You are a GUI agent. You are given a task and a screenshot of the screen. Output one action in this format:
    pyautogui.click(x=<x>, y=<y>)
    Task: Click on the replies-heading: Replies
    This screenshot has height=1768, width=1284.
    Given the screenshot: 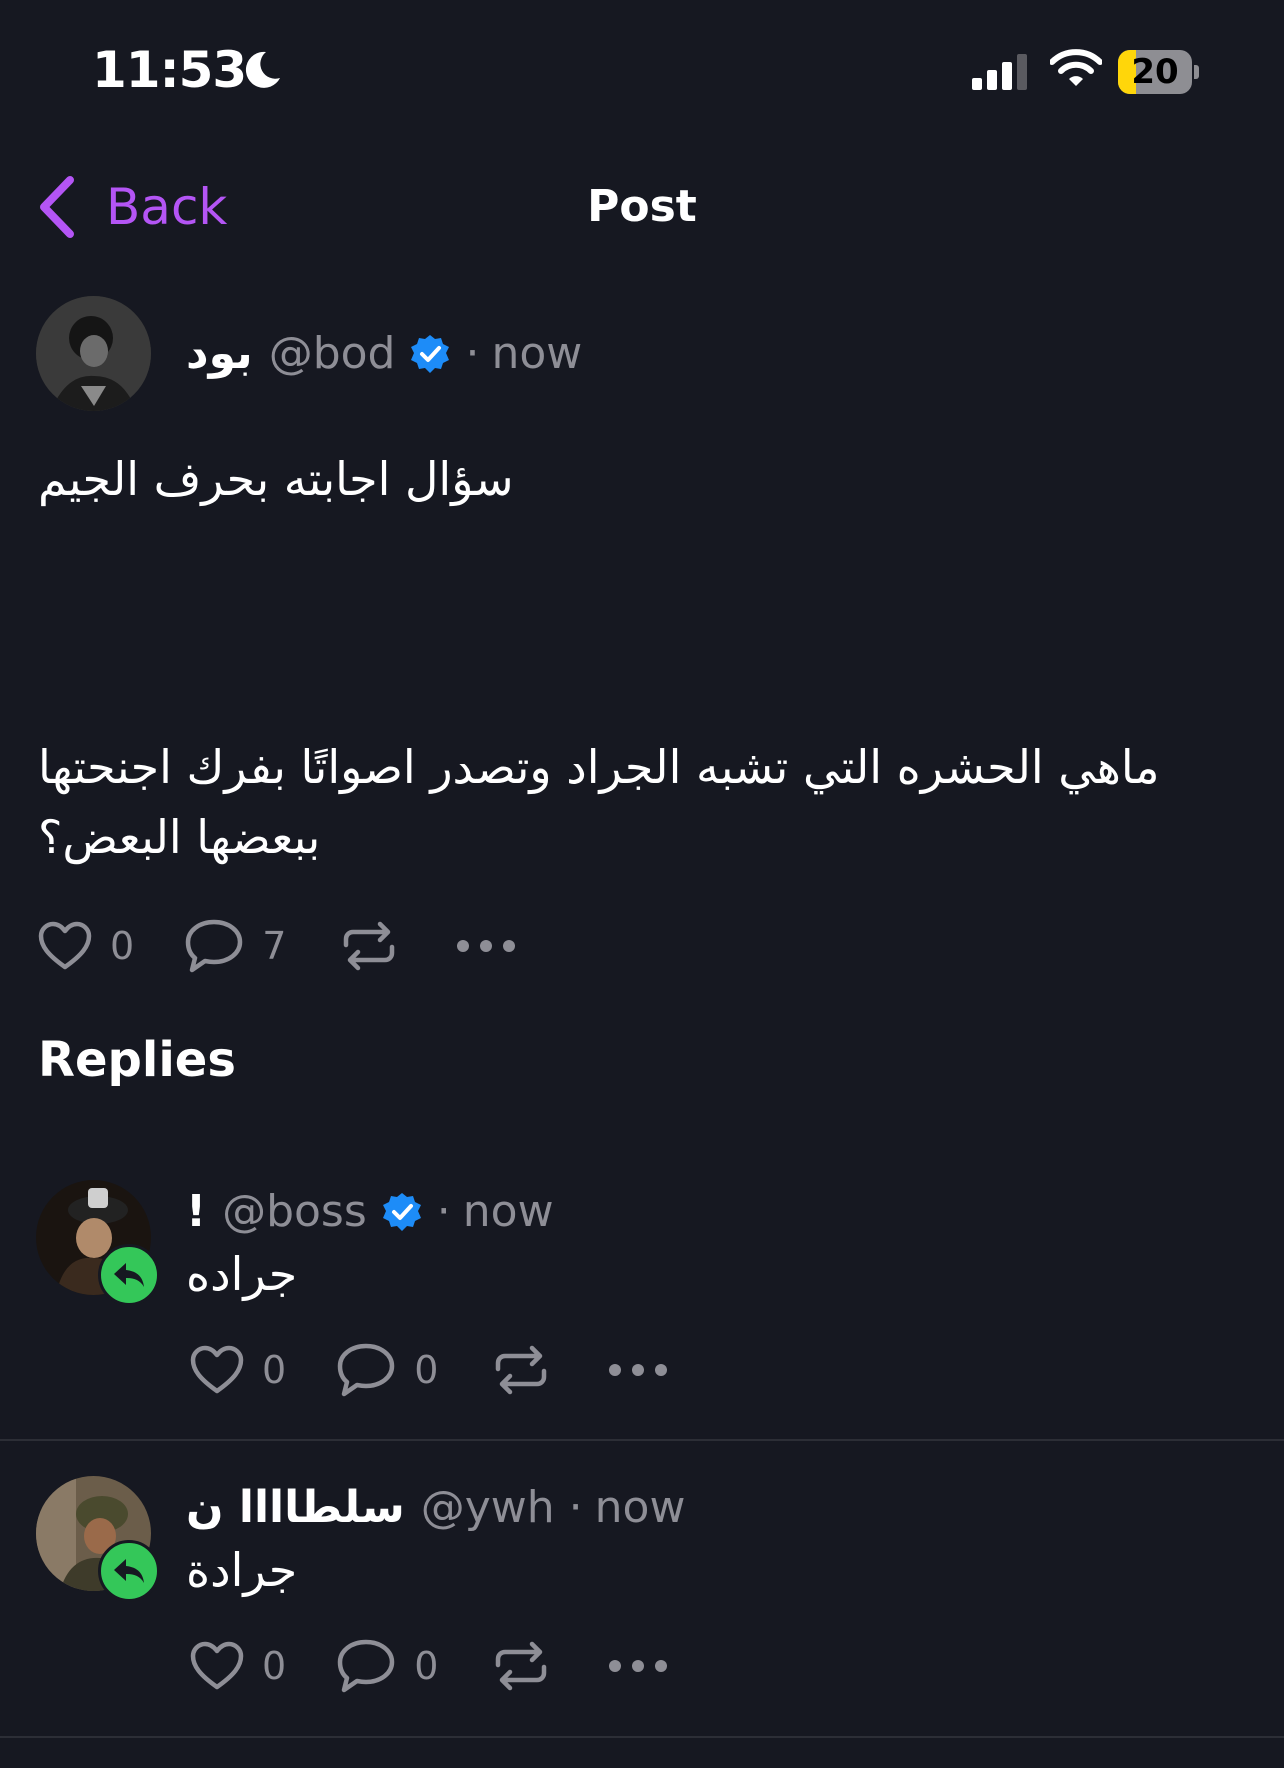 What is the action you would take?
    pyautogui.click(x=137, y=1060)
    